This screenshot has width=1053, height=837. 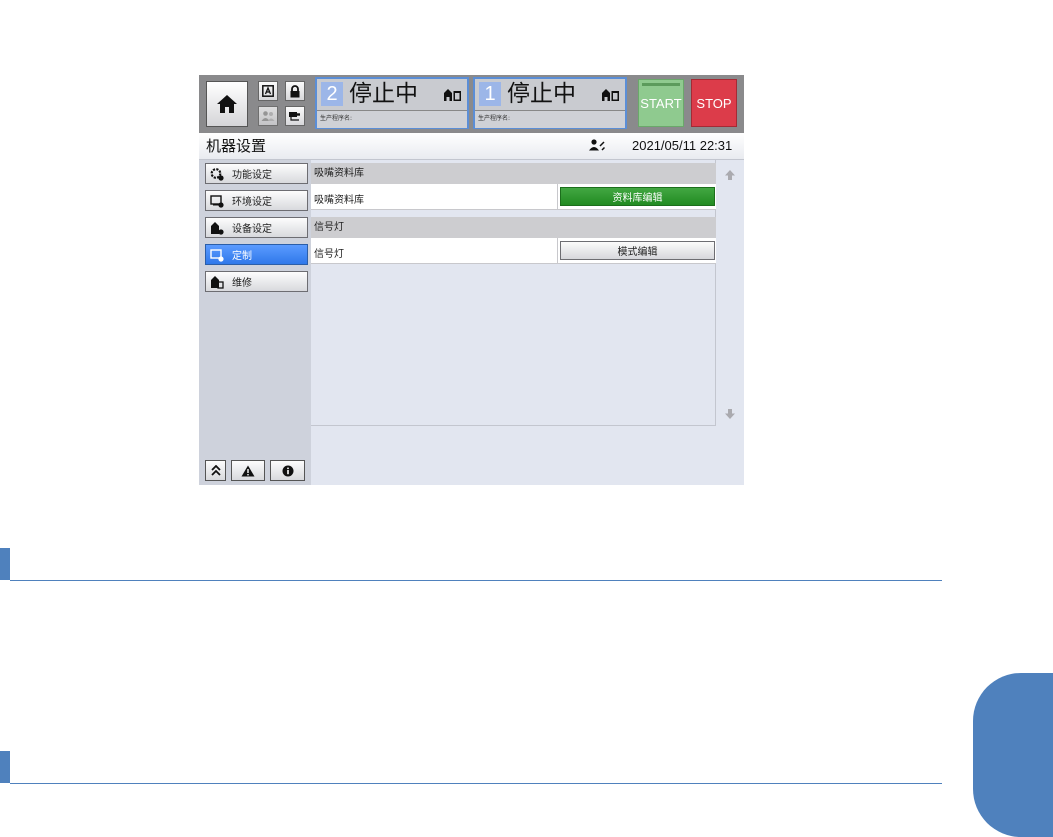 I want to click on machine-number: 2, so click(x=332, y=94).